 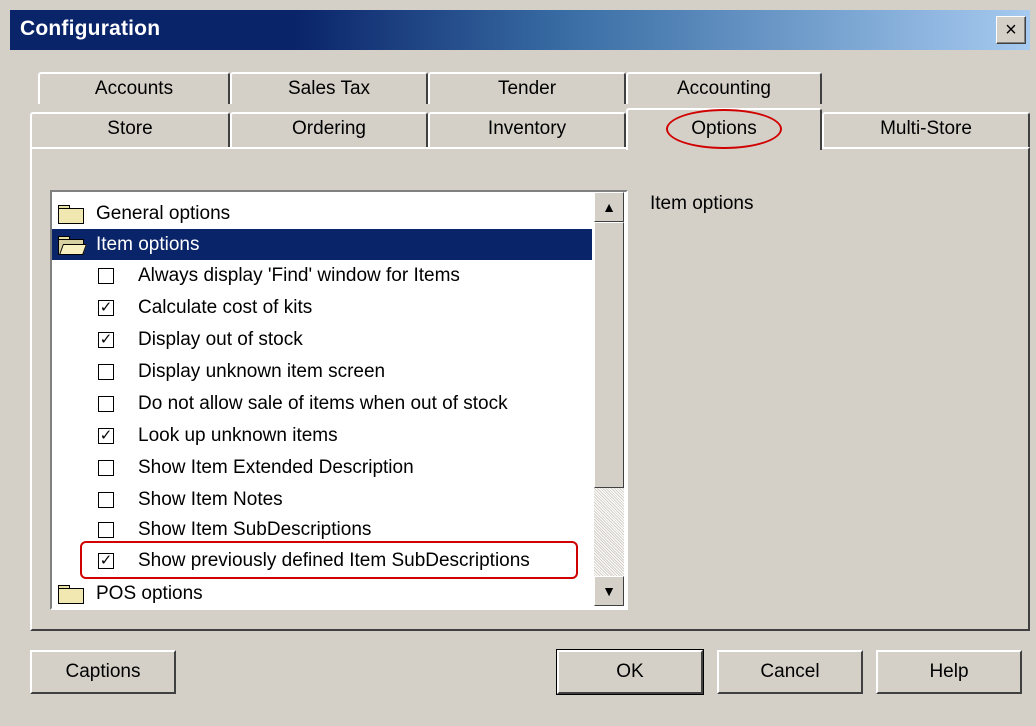 I want to click on tree-node-item-options: Item options, so click(x=322, y=244).